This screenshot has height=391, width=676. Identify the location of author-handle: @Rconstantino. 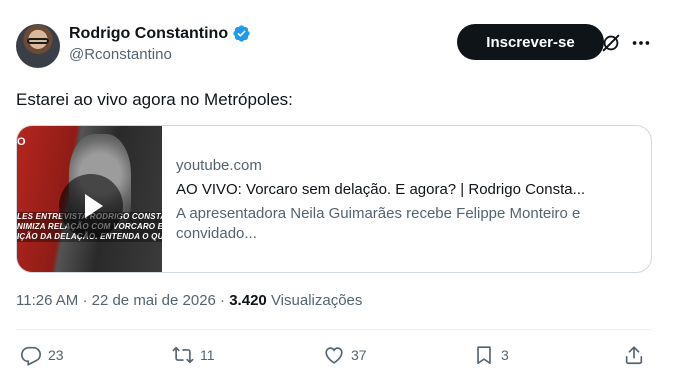
(160, 54).